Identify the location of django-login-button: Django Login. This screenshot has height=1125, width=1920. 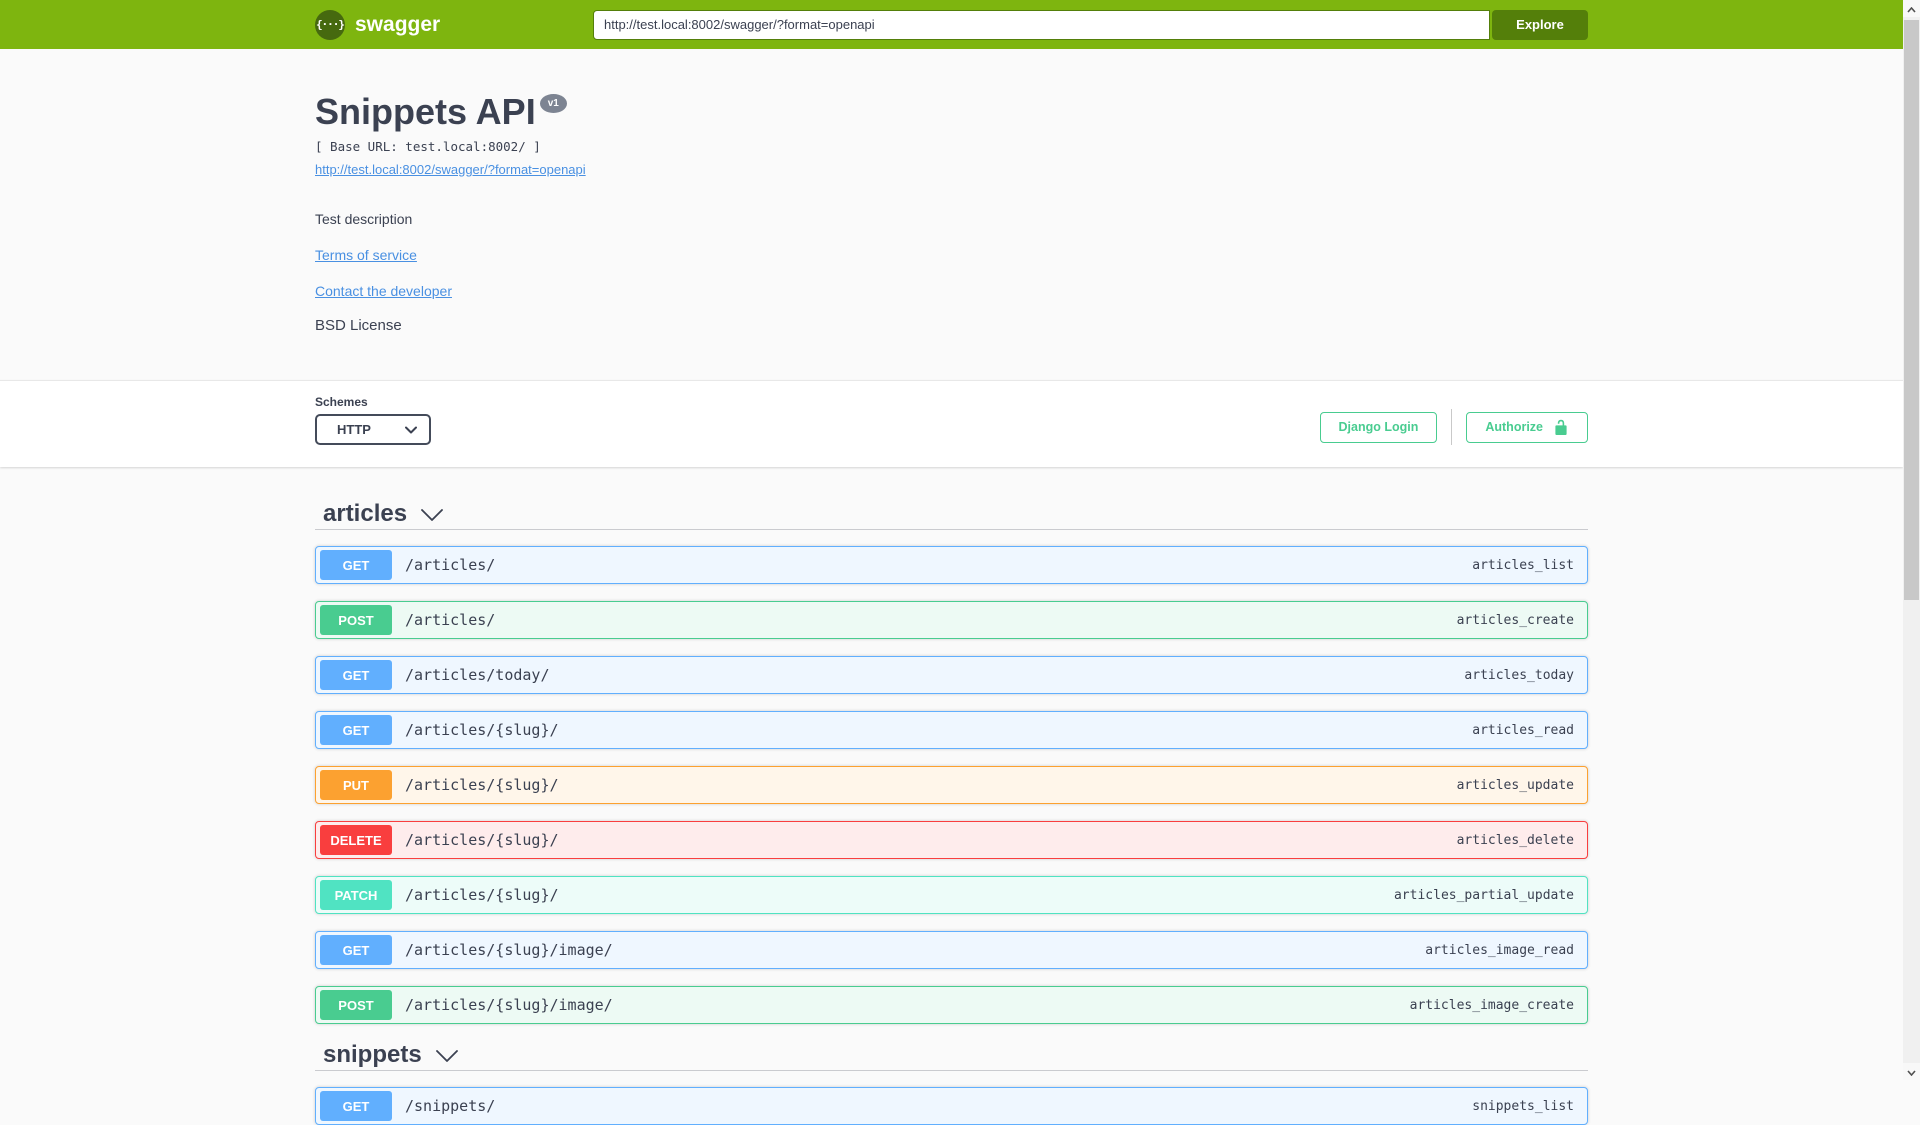
(1378, 427).